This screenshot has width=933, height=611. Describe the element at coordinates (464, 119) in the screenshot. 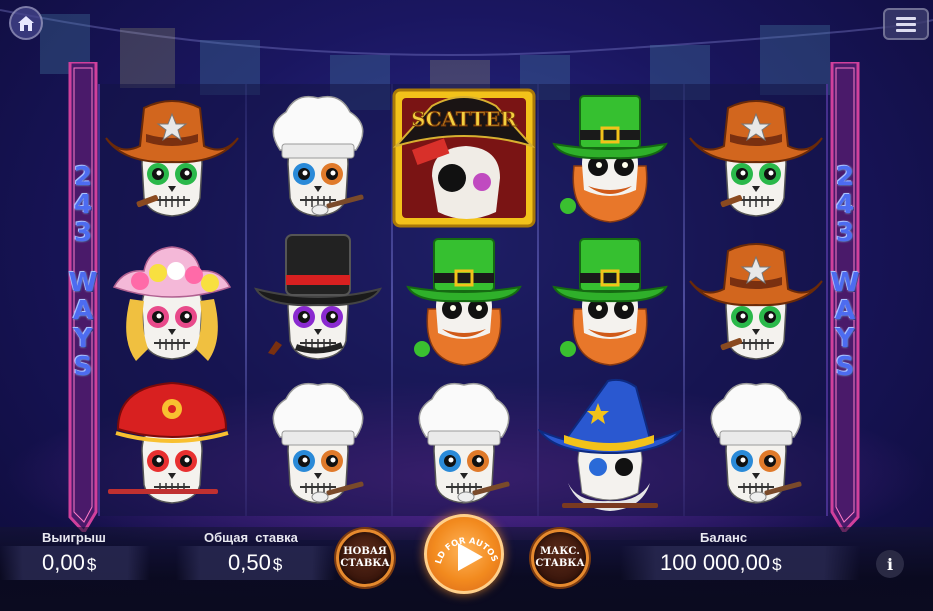

I see `svg-text: SCATTER` at that location.